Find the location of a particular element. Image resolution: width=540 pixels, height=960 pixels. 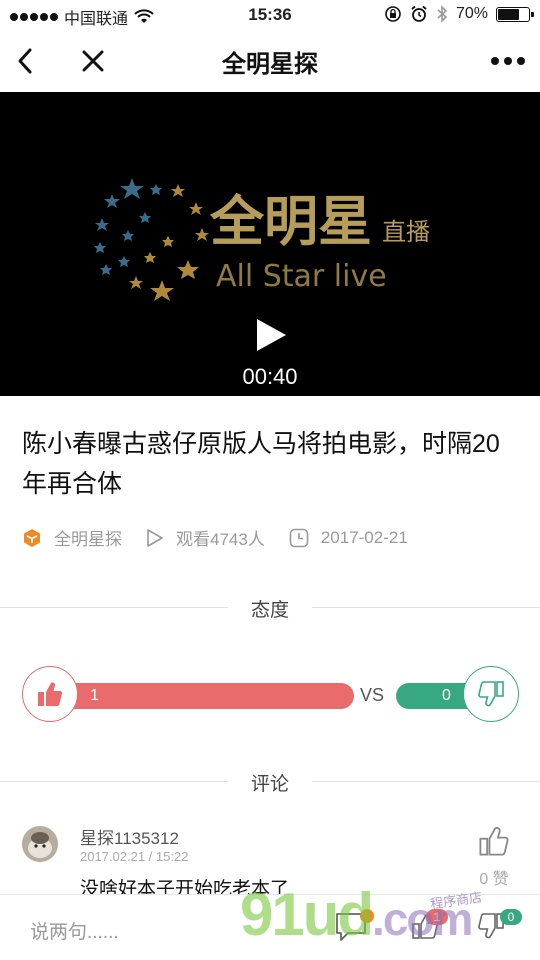

svg-text: 直播 is located at coordinates (406, 232).